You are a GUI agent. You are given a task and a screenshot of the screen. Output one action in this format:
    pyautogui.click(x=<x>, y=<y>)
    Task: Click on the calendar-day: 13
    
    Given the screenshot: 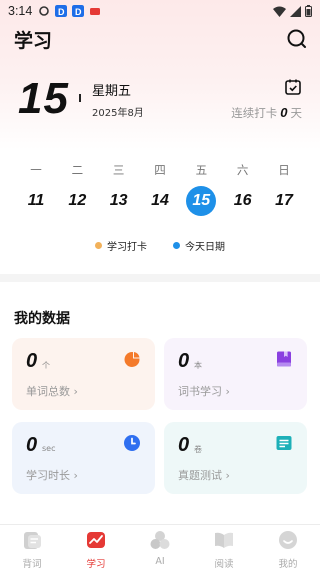 What is the action you would take?
    pyautogui.click(x=119, y=201)
    